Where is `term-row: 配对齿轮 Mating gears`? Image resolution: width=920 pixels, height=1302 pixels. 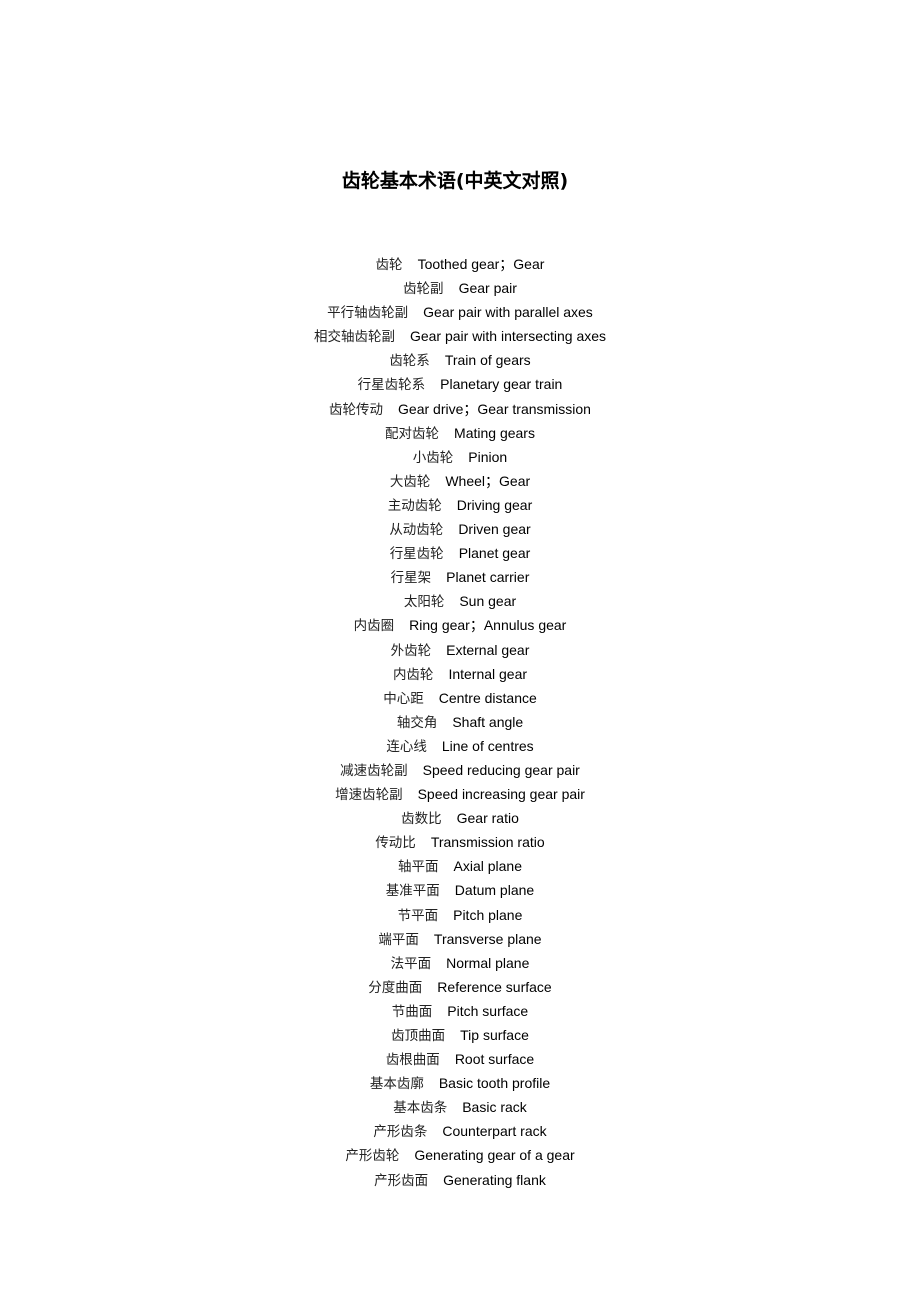
term-row: 配对齿轮 Mating gears is located at coordinates (460, 433).